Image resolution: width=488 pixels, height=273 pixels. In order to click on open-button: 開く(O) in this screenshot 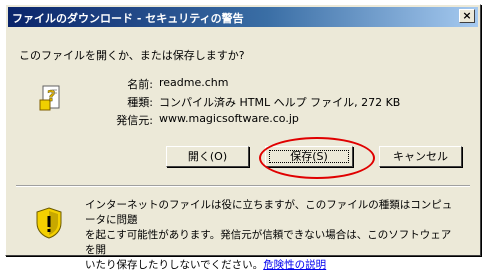, I will do `click(207, 156)`.